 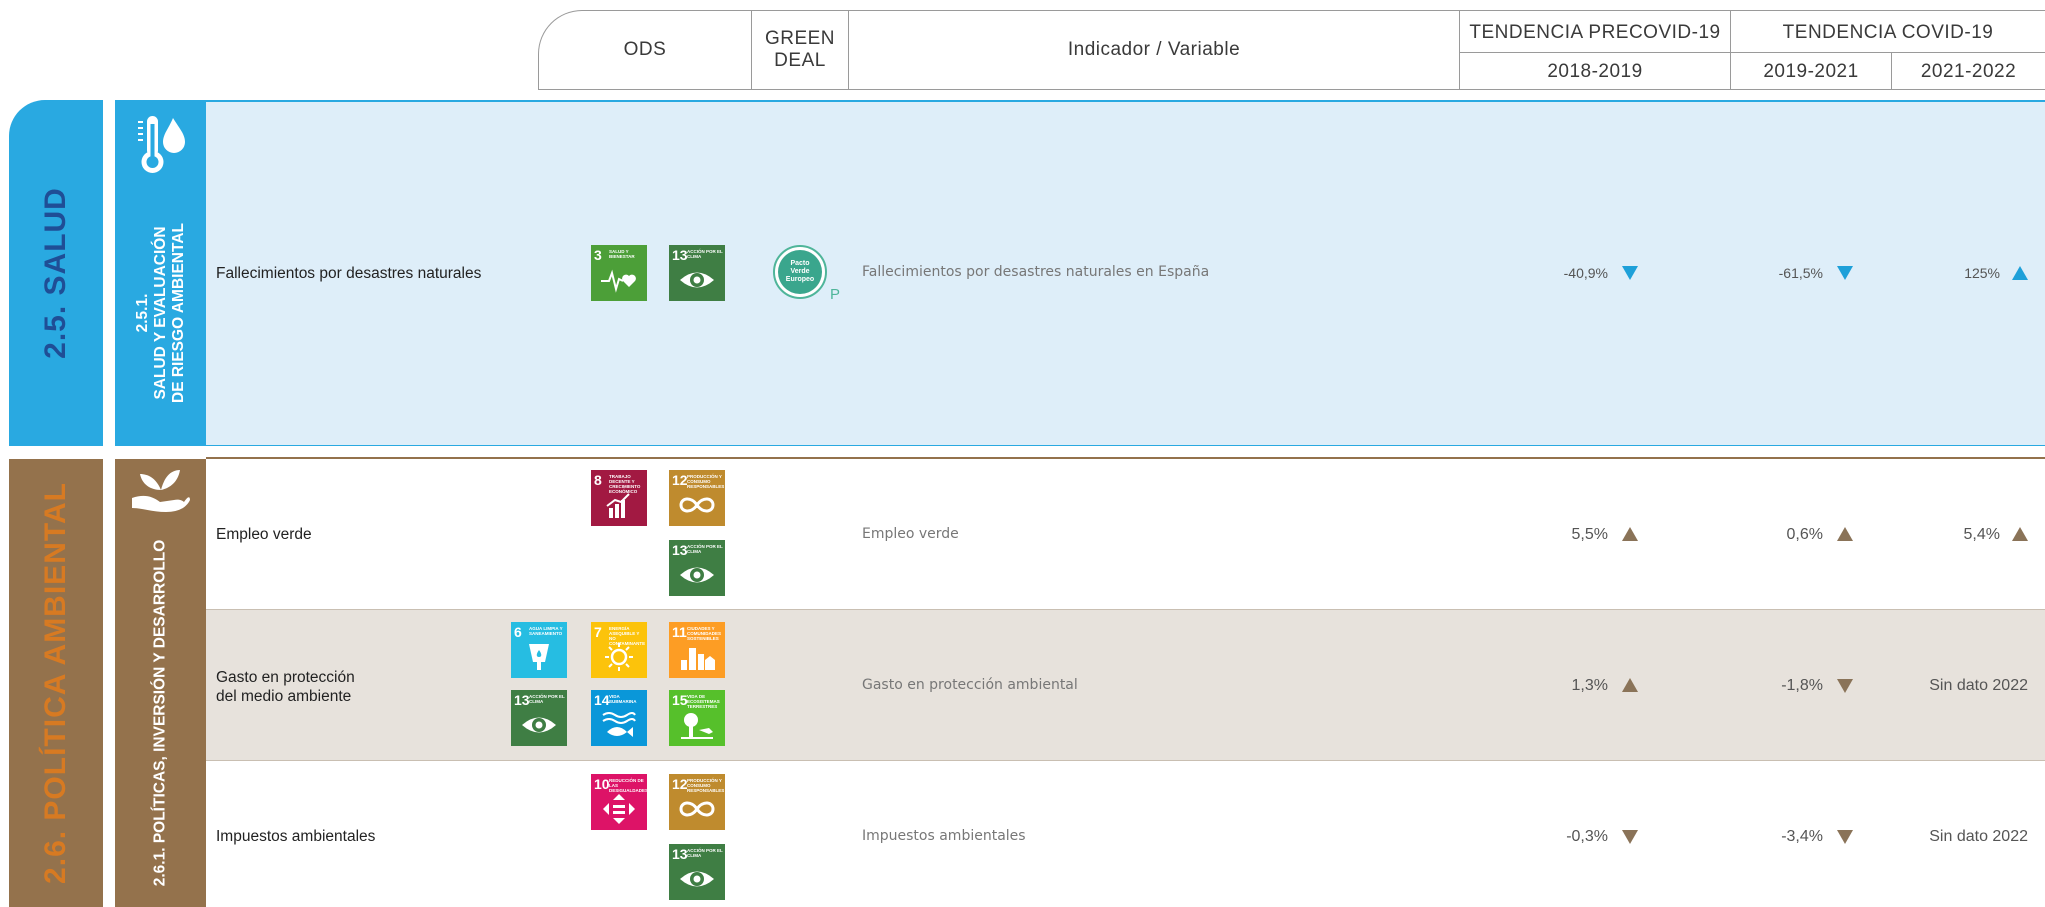 I want to click on hand-plant-icon, so click(x=161, y=491).